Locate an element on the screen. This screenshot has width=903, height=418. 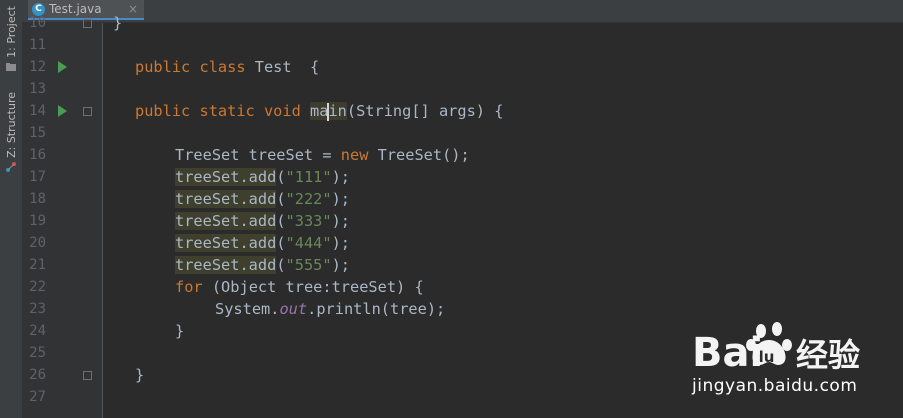
line-number: 27 is located at coordinates (37, 397).